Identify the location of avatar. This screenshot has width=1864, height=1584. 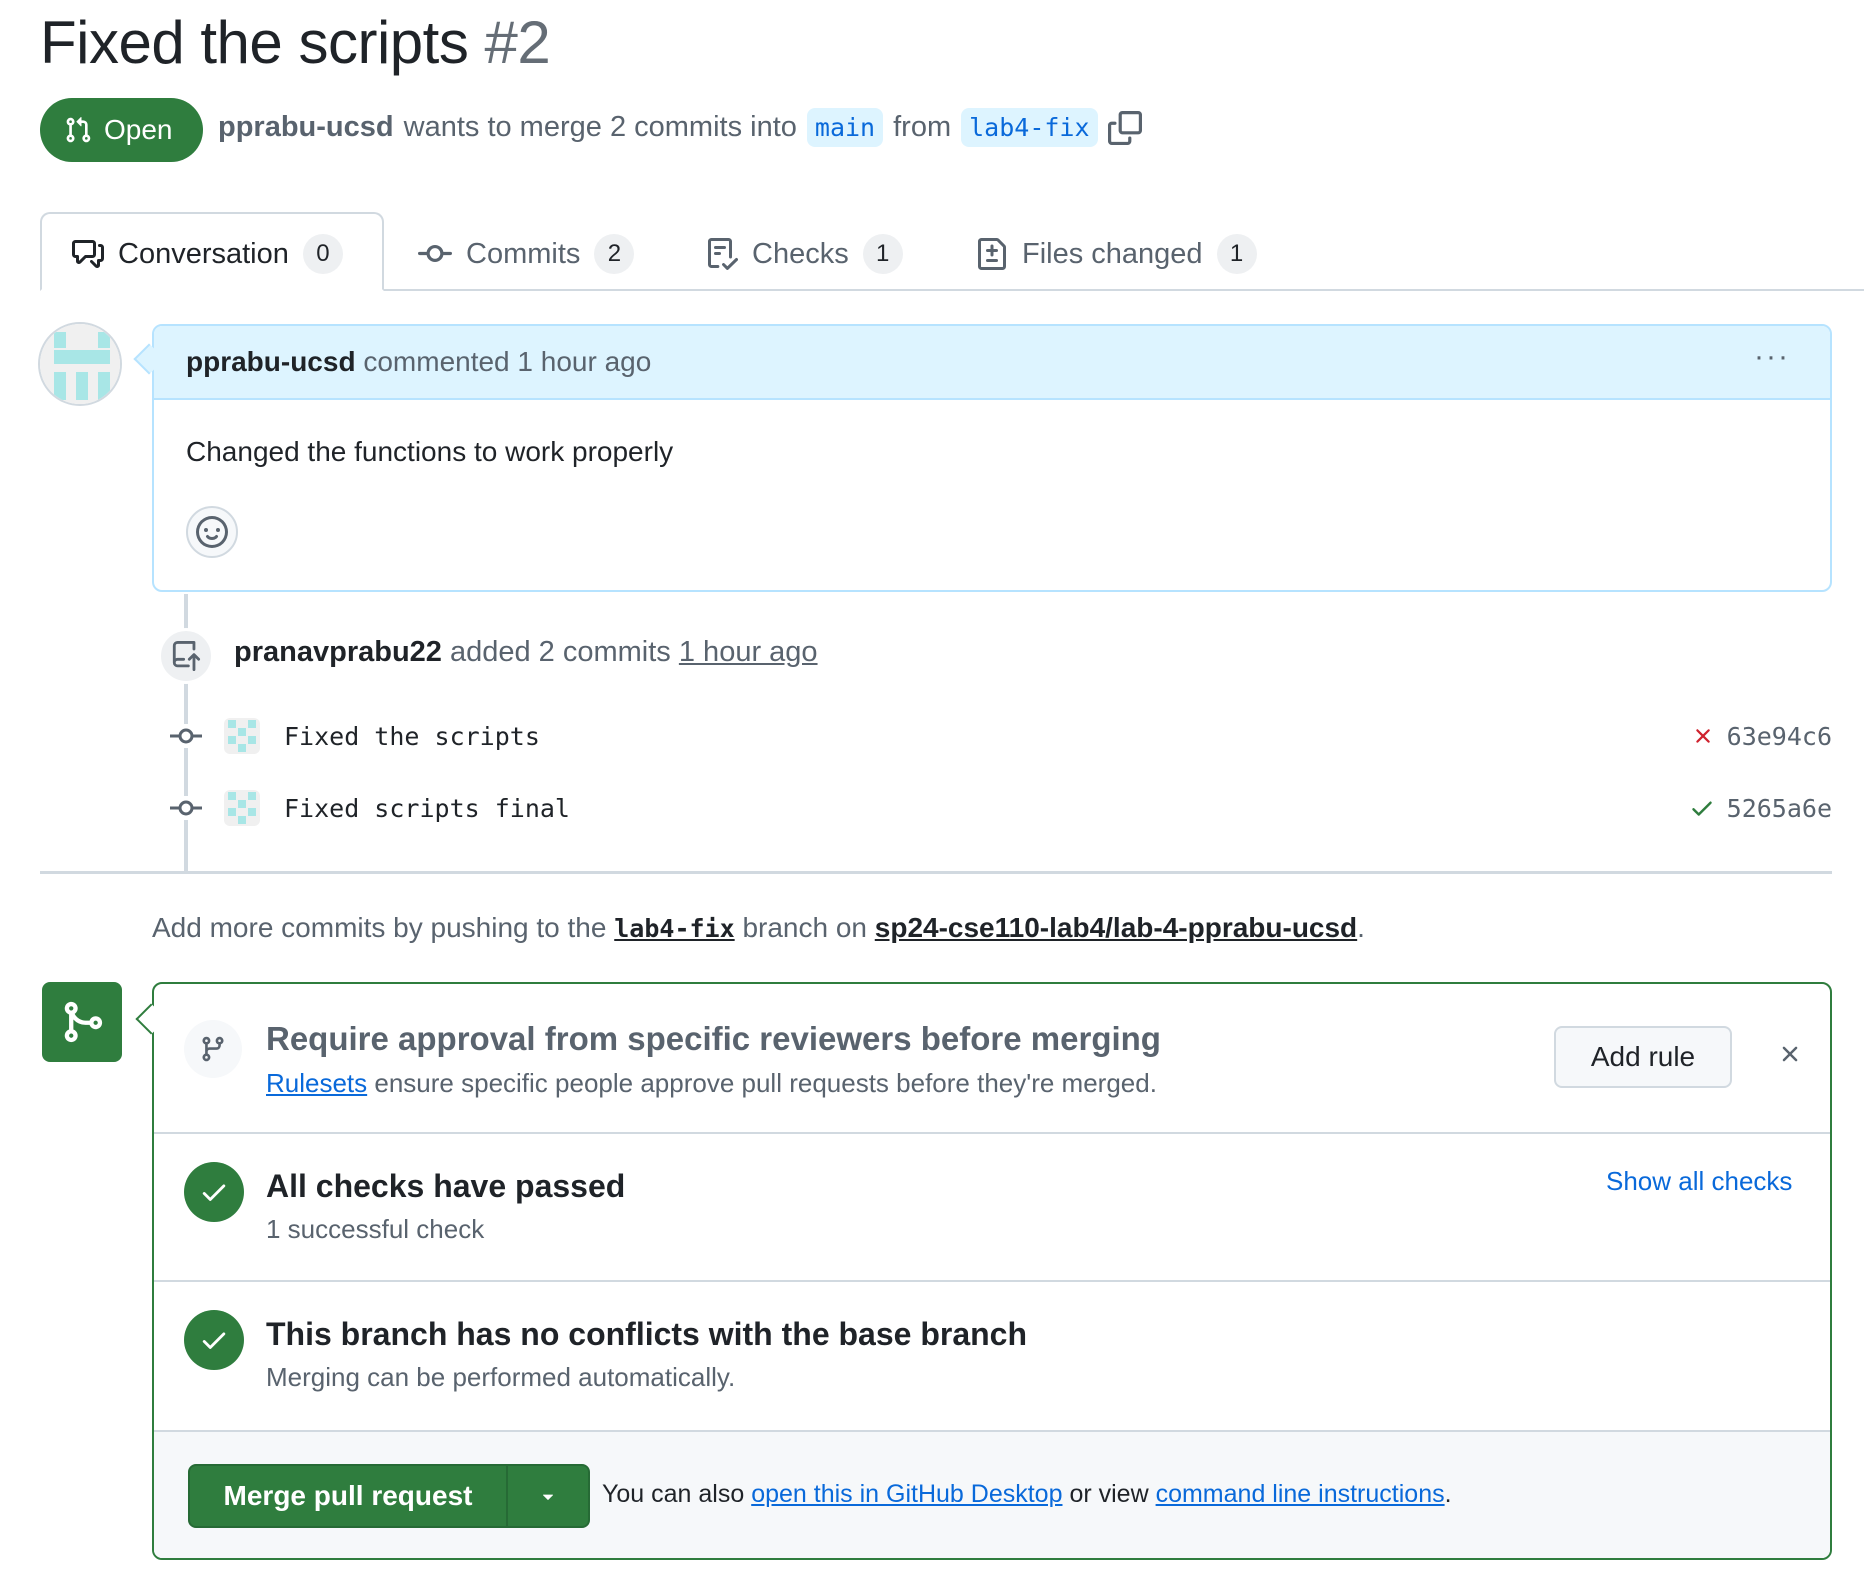
(80, 364).